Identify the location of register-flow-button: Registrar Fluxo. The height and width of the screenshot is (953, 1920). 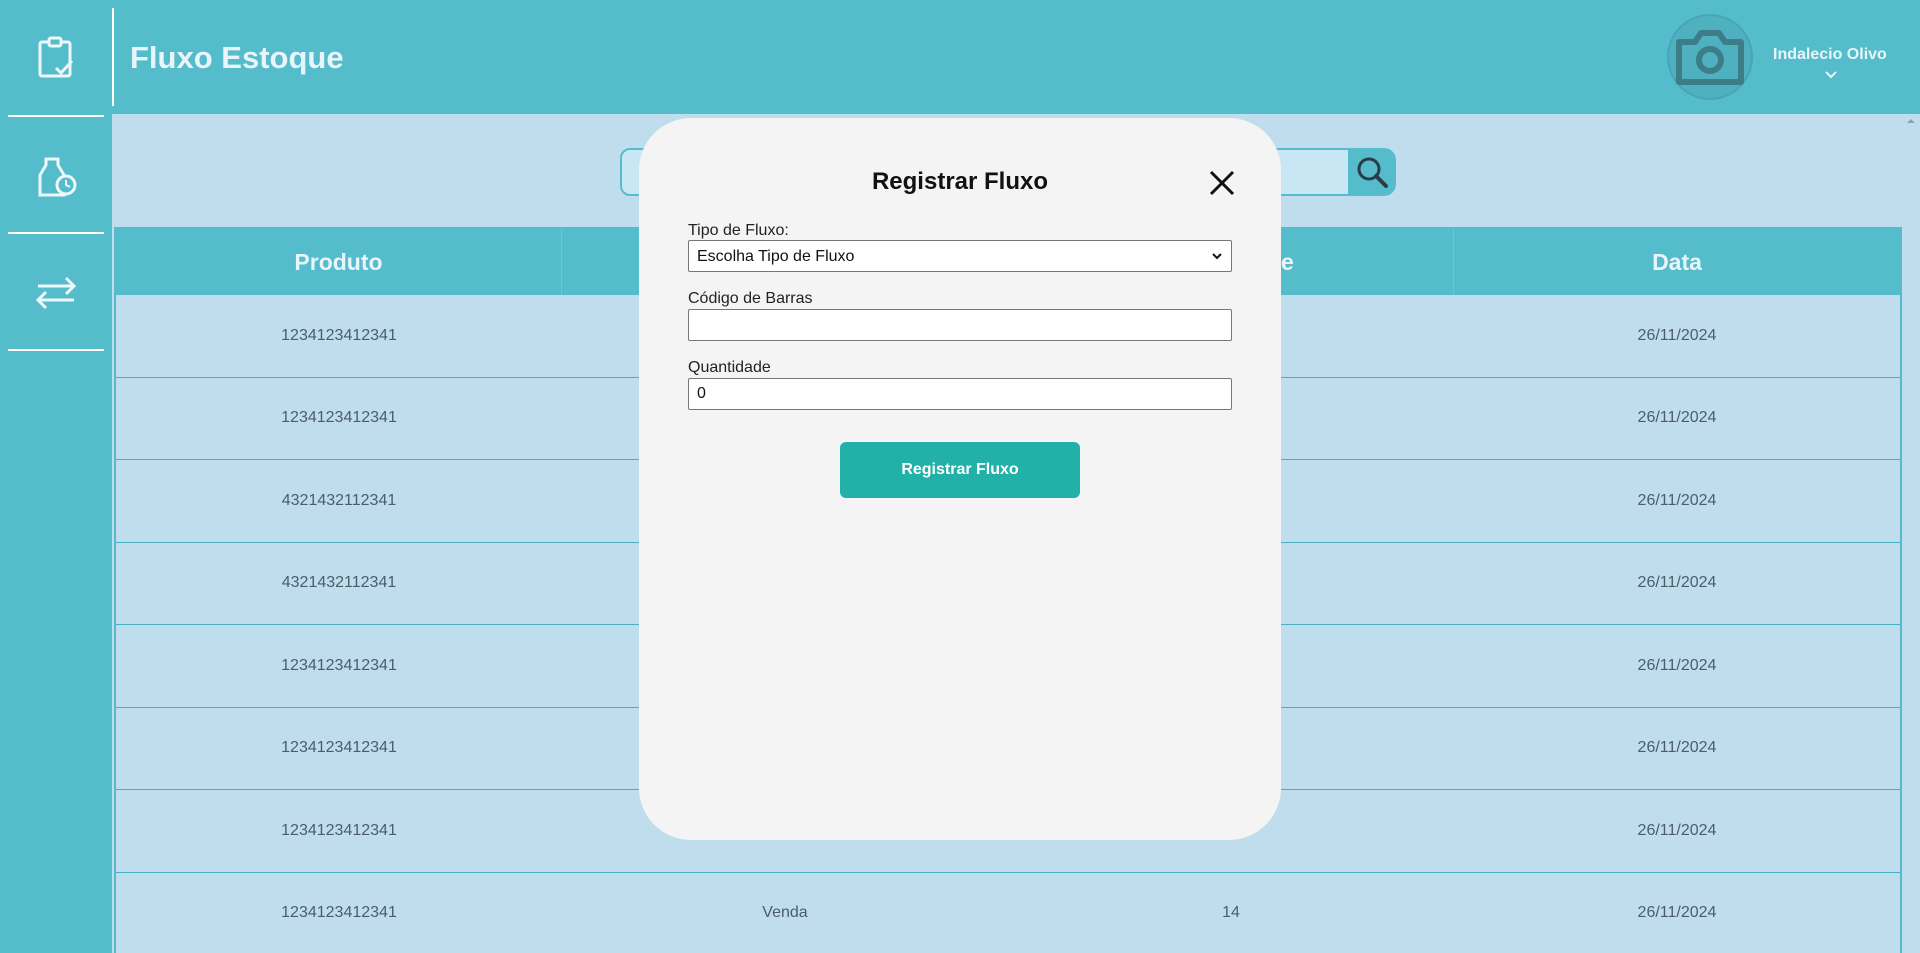
(960, 470).